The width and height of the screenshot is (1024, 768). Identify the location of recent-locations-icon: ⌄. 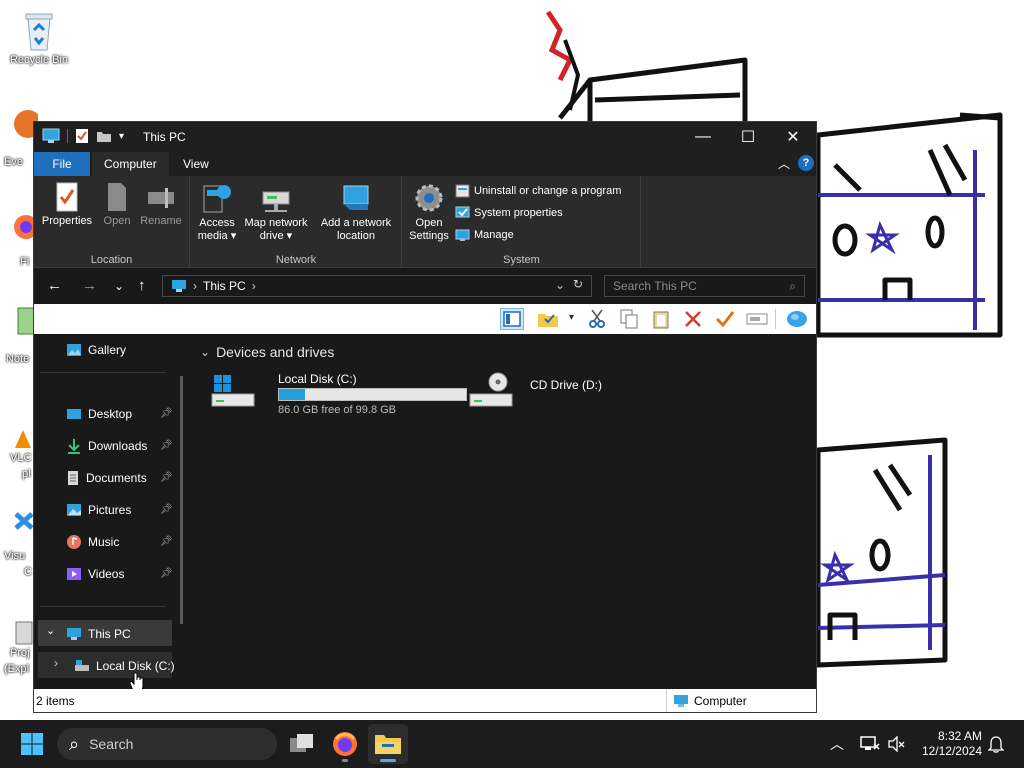
(119, 286).